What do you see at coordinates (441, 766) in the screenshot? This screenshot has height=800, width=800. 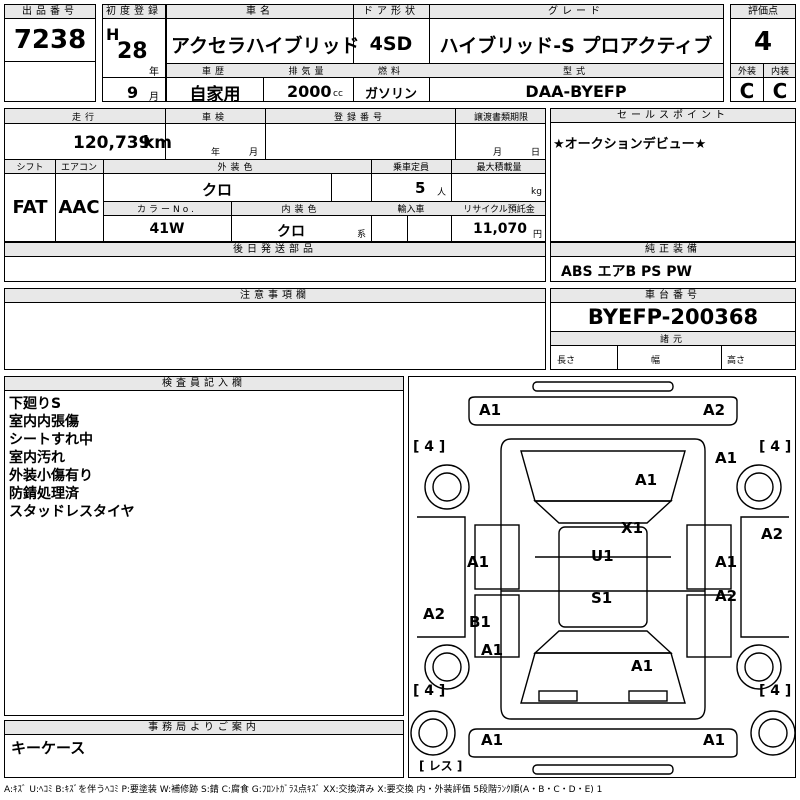 I see `spare-tire-label: [ レス ]` at bounding box center [441, 766].